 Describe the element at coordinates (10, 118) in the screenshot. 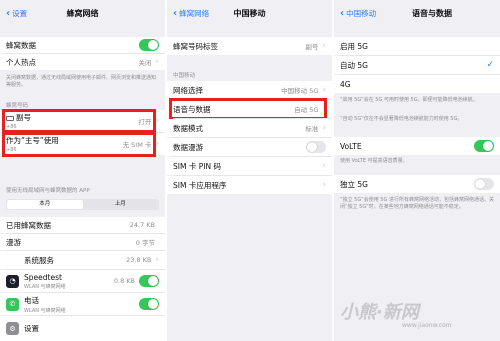

I see `sim-icon` at that location.